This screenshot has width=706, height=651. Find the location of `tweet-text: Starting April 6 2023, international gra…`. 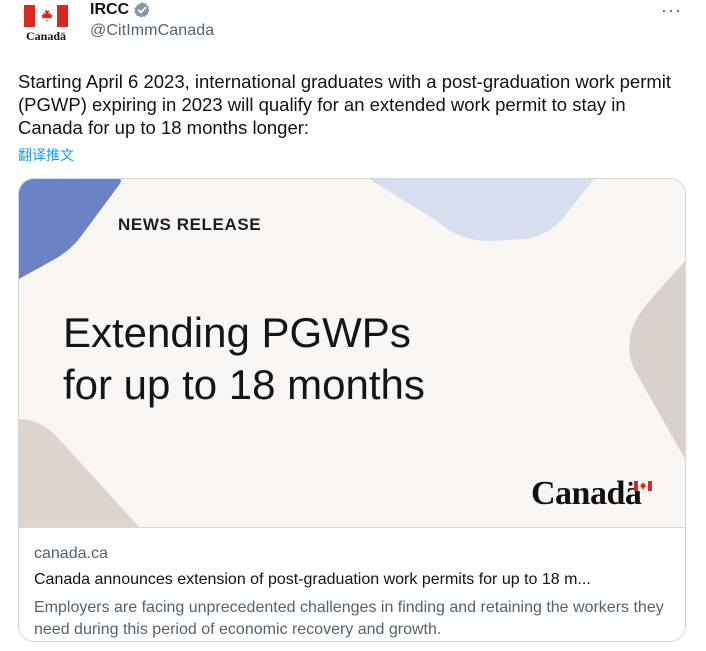

tweet-text: Starting April 6 2023, international gra… is located at coordinates (345, 104).